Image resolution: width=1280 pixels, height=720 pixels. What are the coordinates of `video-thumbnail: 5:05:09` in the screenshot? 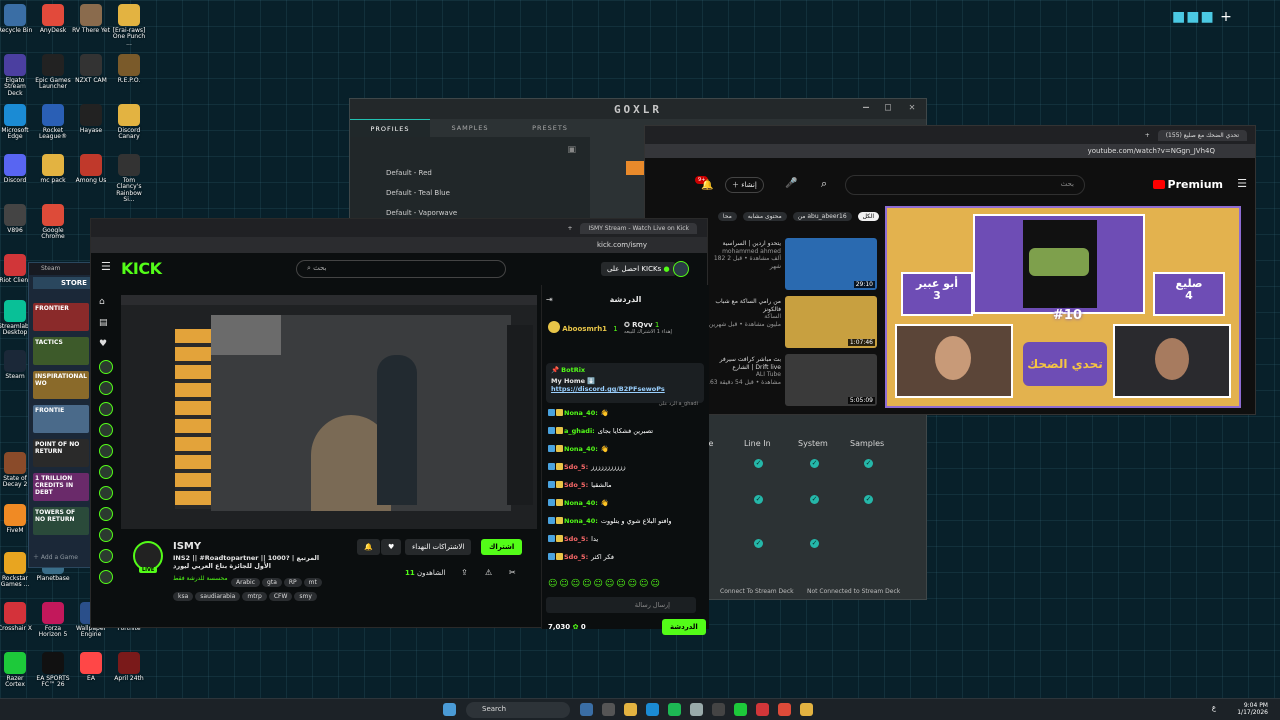 It's located at (831, 380).